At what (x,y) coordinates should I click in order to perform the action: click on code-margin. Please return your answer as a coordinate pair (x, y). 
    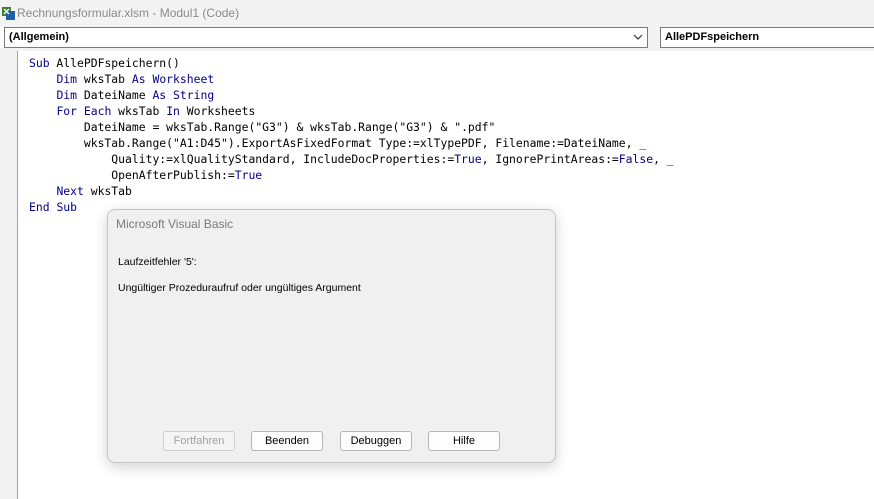
    Looking at the image, I should click on (8, 275).